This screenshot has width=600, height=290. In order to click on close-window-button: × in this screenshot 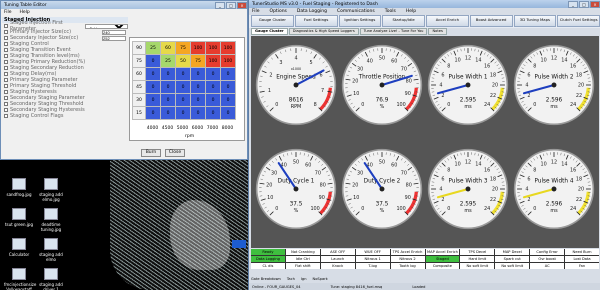, I will do `click(242, 5)`.